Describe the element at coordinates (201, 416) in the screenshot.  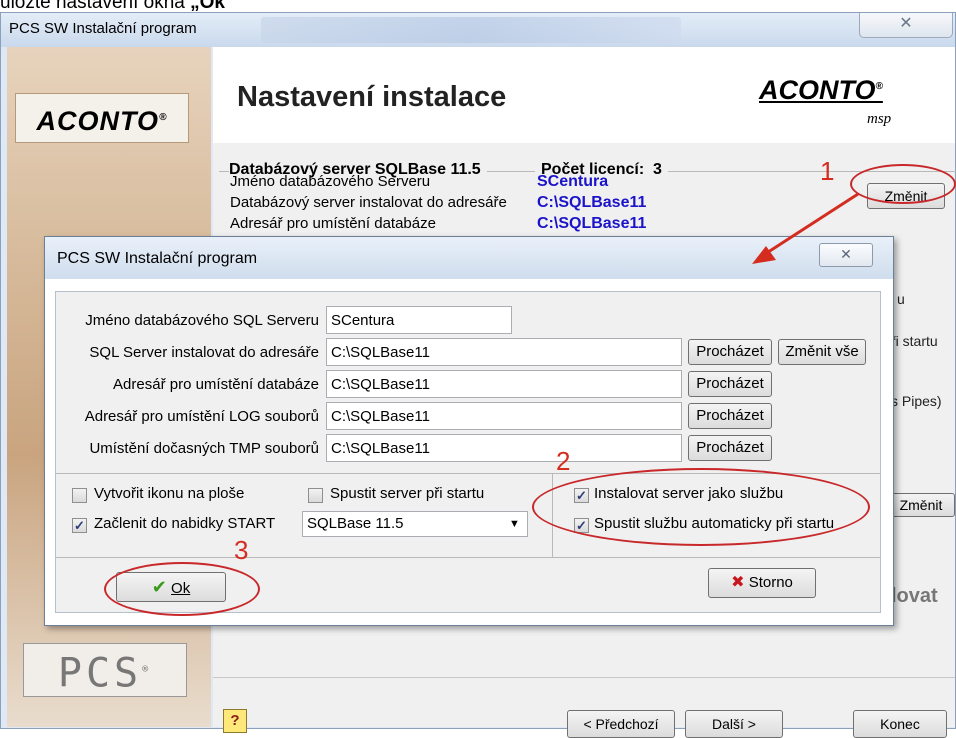
I see `field-label-log-dir: Adresář pro umístění LOG souborů` at that location.